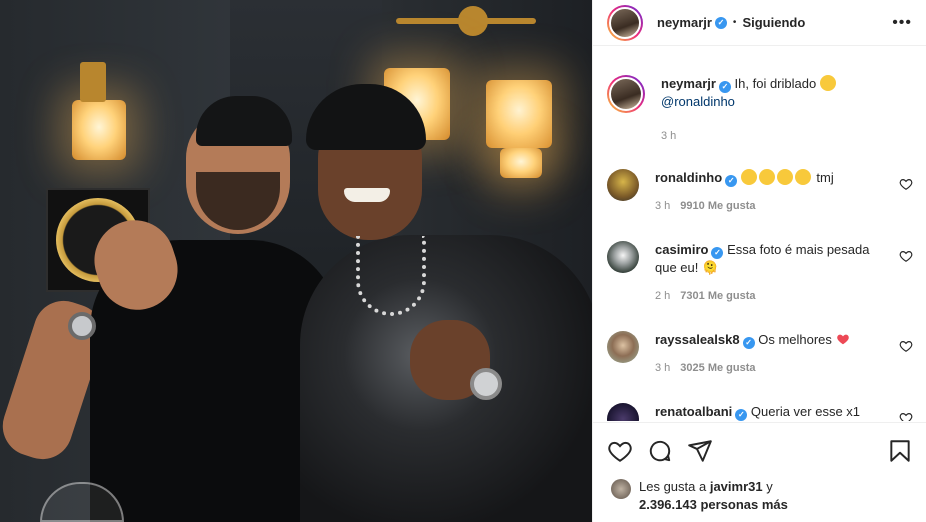 The width and height of the screenshot is (926, 522). I want to click on share-icon, so click(700, 451).